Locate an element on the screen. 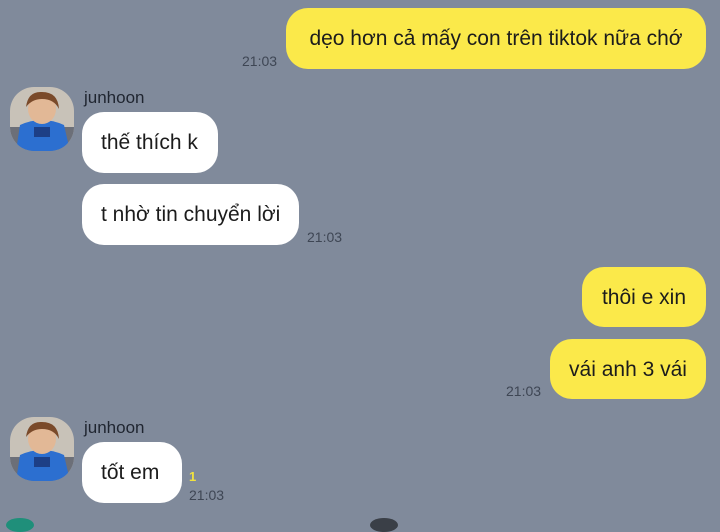  message-text: tốt em is located at coordinates (130, 472).